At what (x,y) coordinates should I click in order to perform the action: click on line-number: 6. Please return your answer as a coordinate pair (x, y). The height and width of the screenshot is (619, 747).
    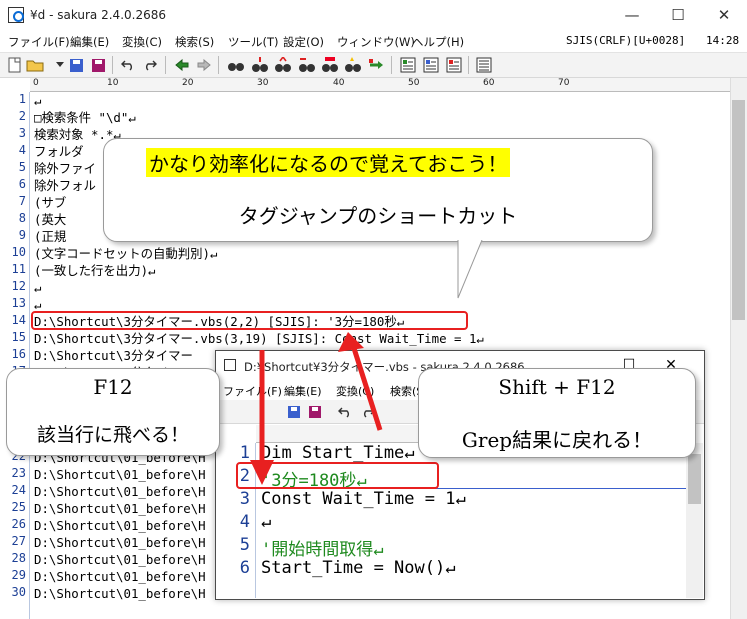
    Looking at the image, I should click on (22, 184).